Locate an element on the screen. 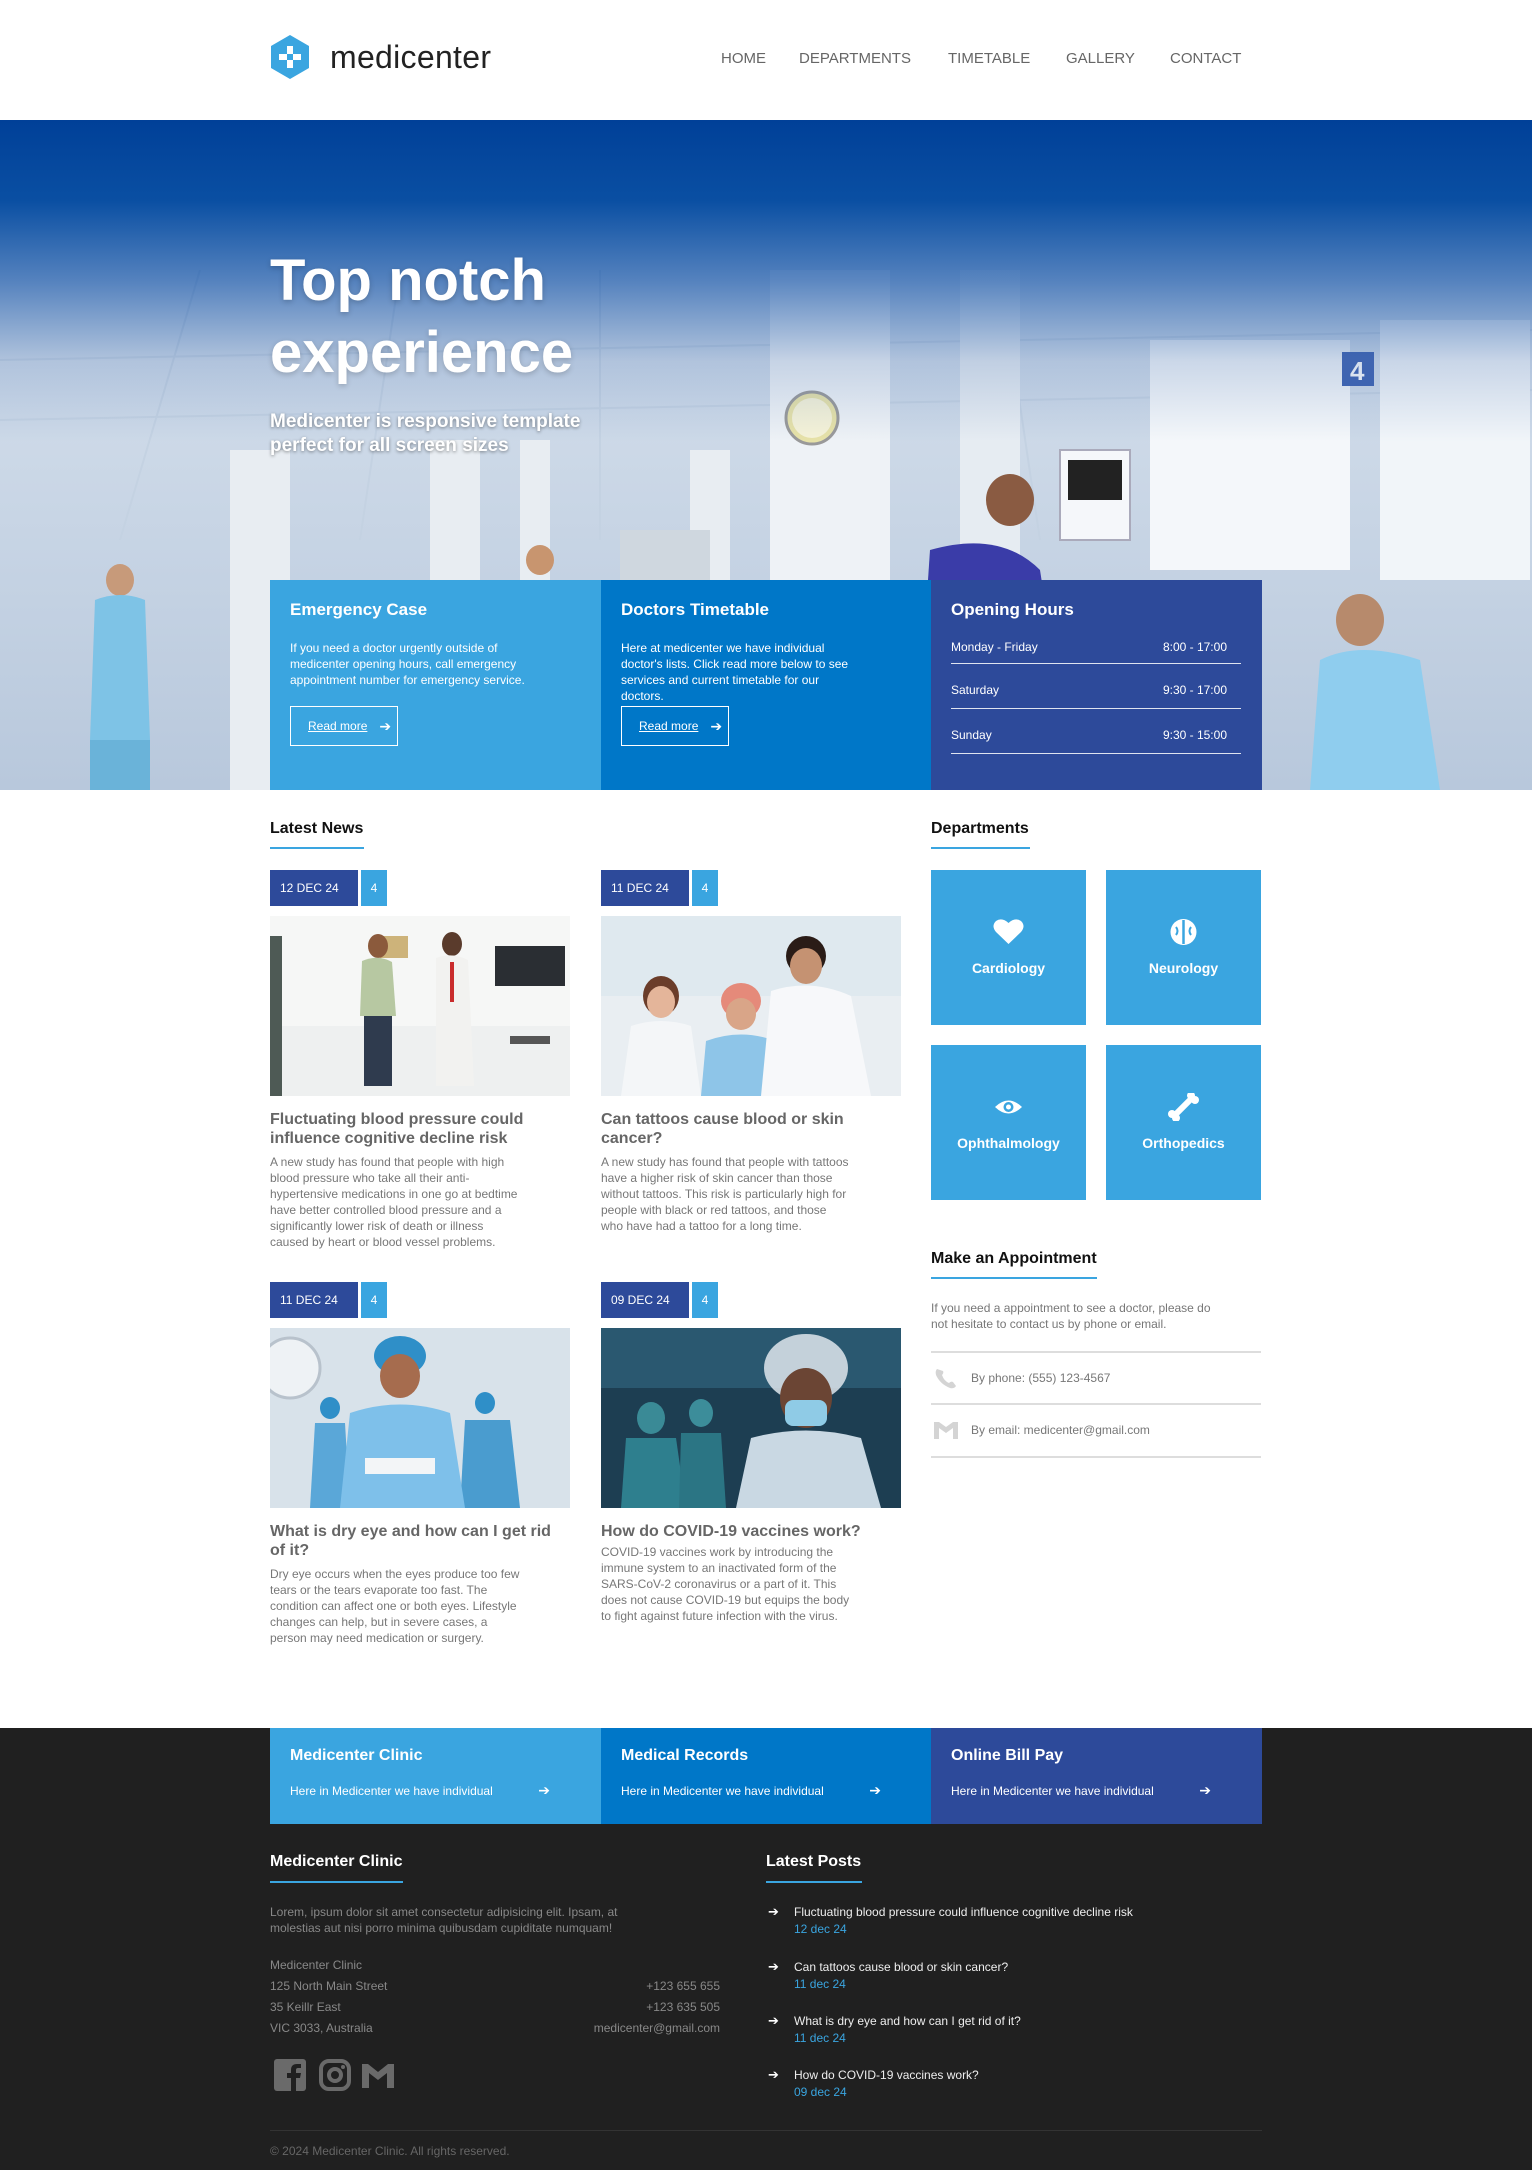 The height and width of the screenshot is (2170, 1532). appointment-title: Make an Appointment is located at coordinates (1014, 1258).